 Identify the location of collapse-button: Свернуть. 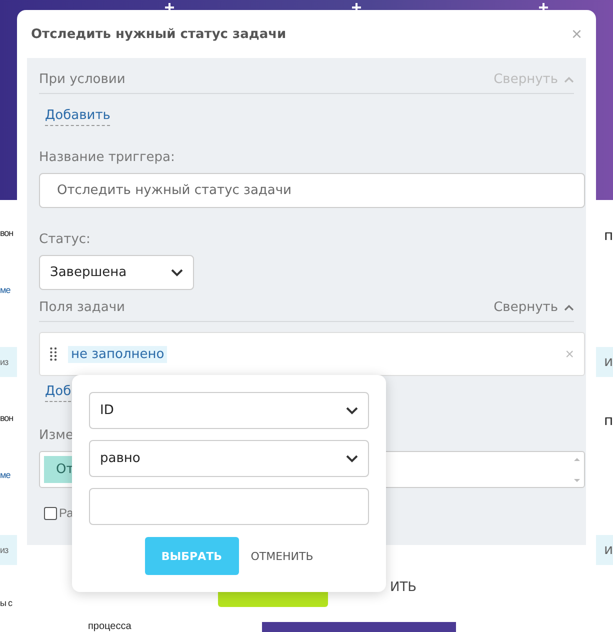
(534, 307).